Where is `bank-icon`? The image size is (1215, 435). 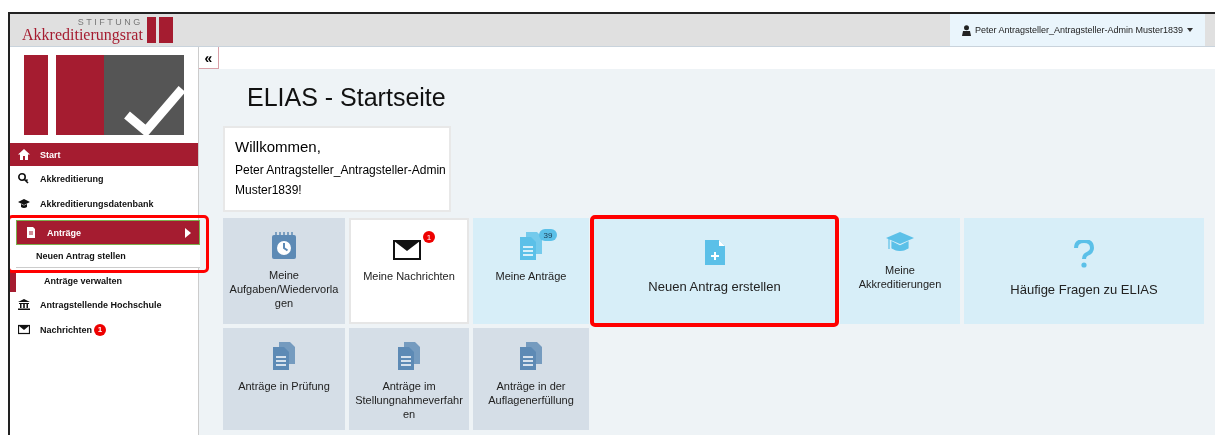 bank-icon is located at coordinates (24, 304).